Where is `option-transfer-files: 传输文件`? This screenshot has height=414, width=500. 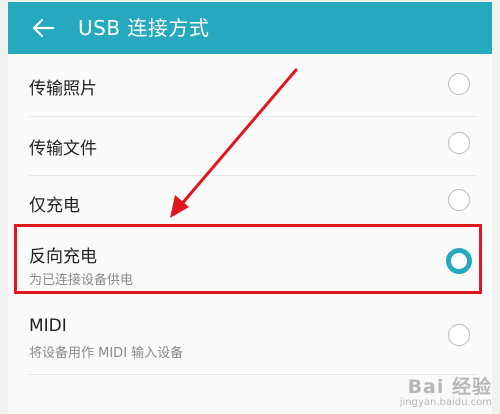 option-transfer-files: 传输文件 is located at coordinates (250, 146).